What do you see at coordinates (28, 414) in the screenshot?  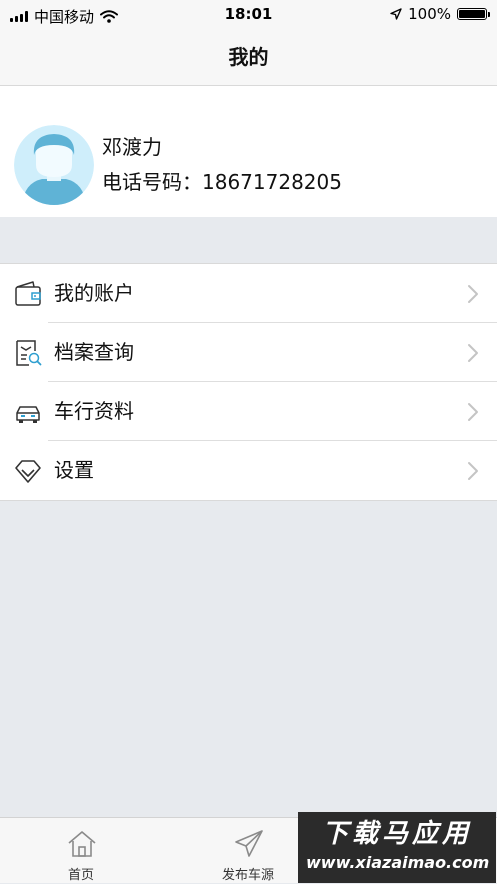 I see `car-icon` at bounding box center [28, 414].